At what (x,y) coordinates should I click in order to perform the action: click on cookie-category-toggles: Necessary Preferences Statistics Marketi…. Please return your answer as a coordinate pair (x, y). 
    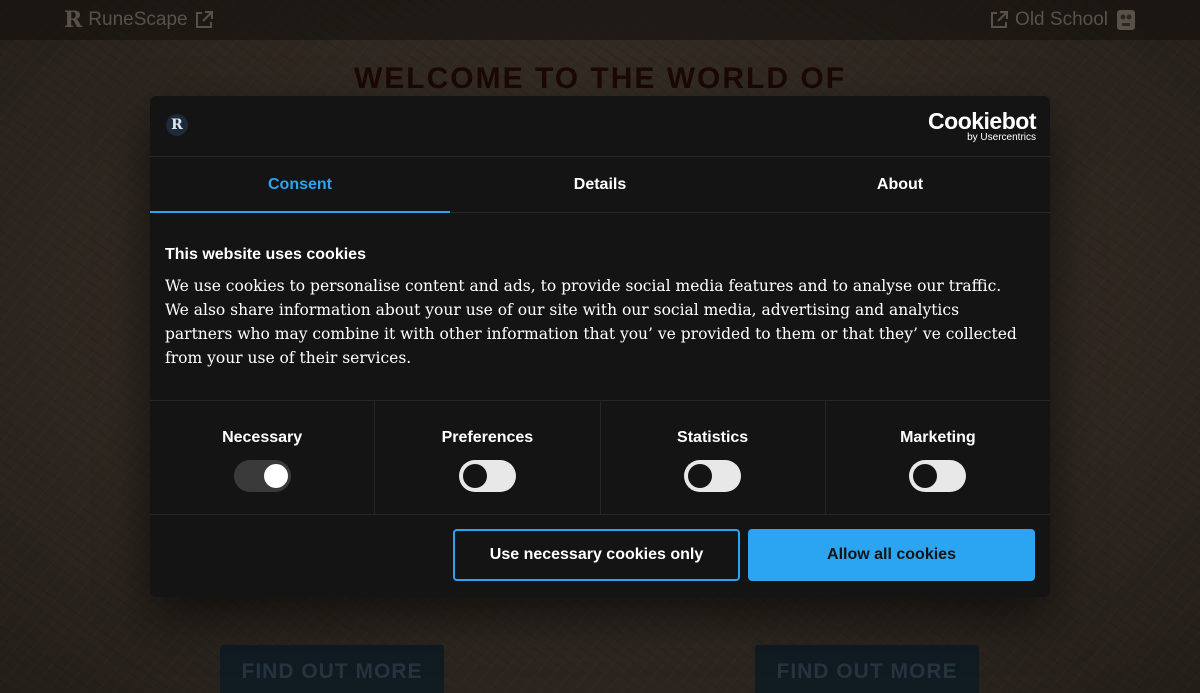
    Looking at the image, I should click on (600, 457).